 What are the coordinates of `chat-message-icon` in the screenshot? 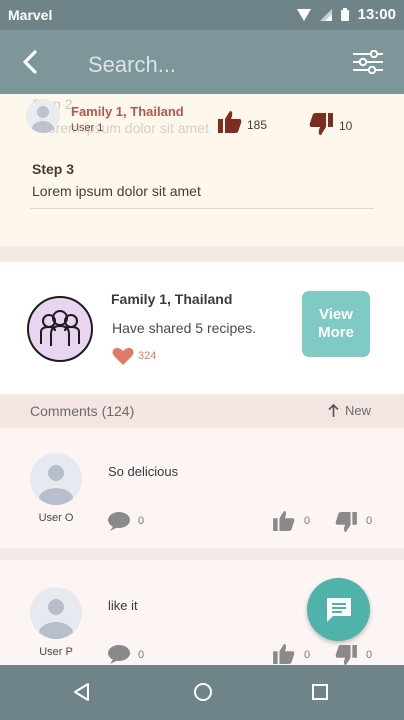 It's located at (338, 609).